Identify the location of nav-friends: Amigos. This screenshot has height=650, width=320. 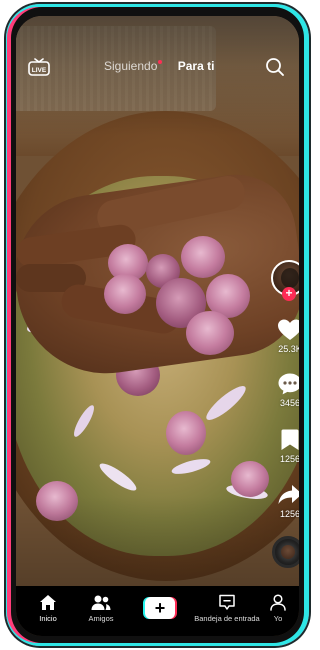
(101, 608).